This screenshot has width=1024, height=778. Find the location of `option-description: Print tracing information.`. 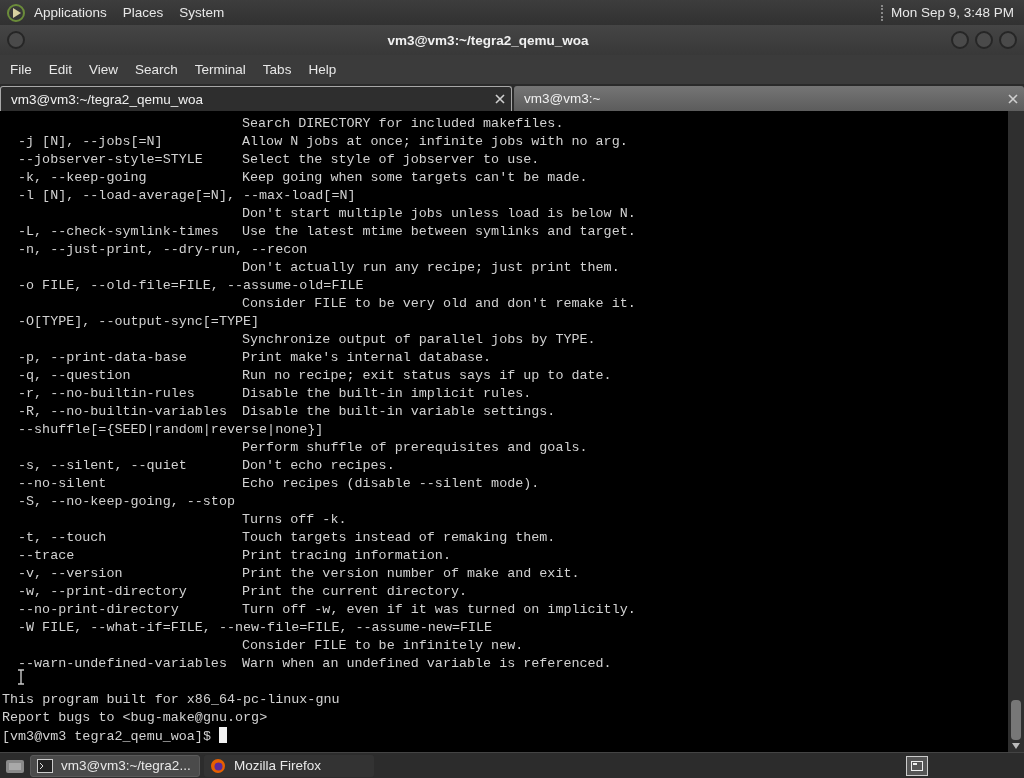

option-description: Print tracing information. is located at coordinates (346, 556).